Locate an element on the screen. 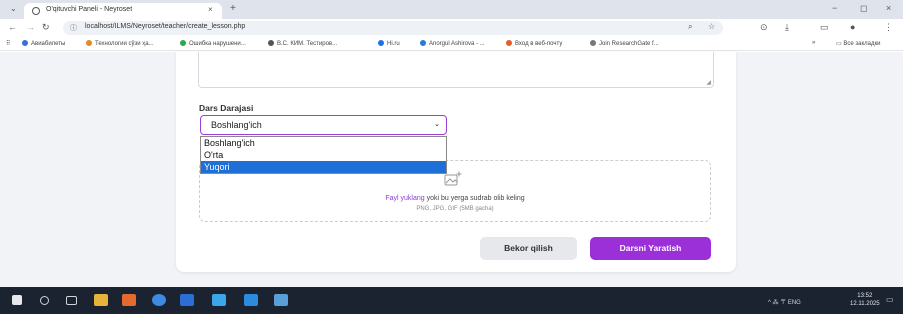 This screenshot has height=314, width=903. browser-tab: O'qituvchi Paneli - Neyroset × is located at coordinates (123, 11).